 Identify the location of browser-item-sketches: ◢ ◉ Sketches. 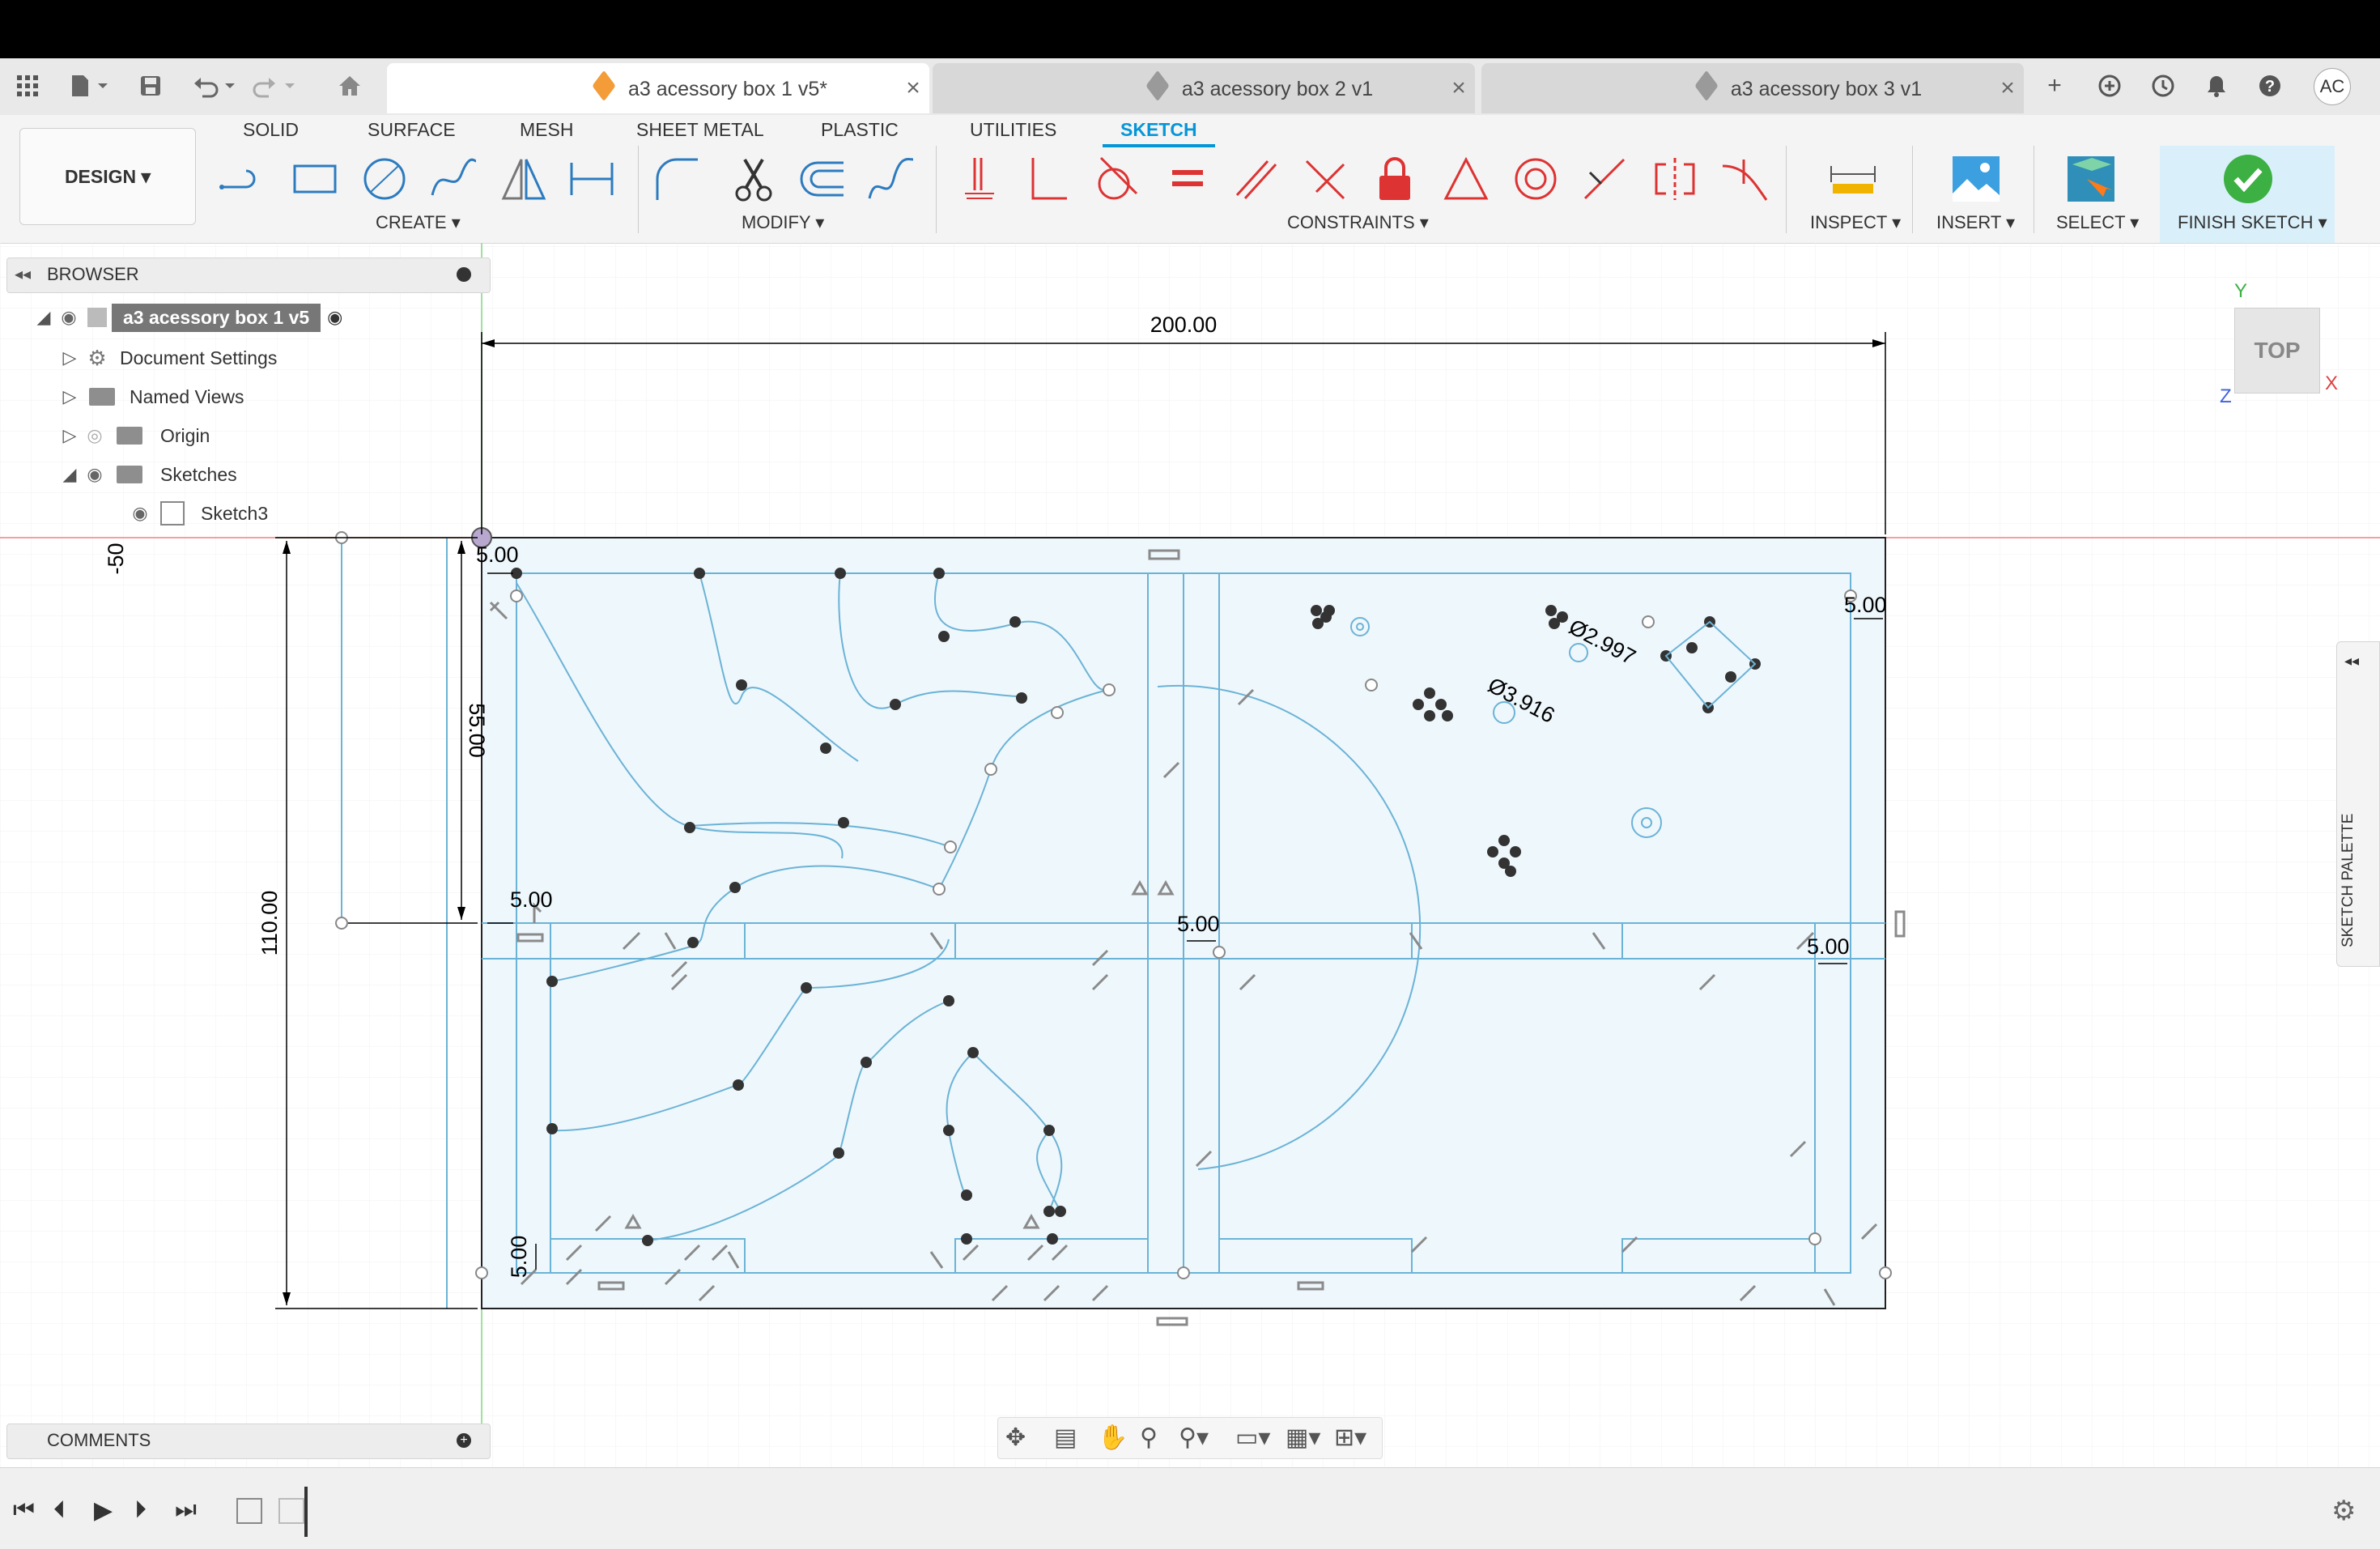
(147, 475).